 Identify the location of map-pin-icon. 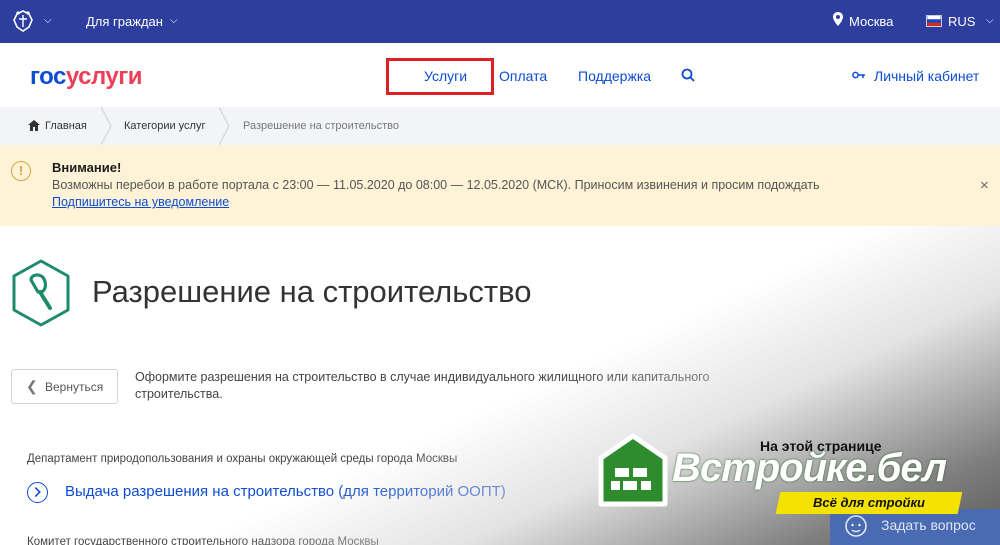
(838, 19).